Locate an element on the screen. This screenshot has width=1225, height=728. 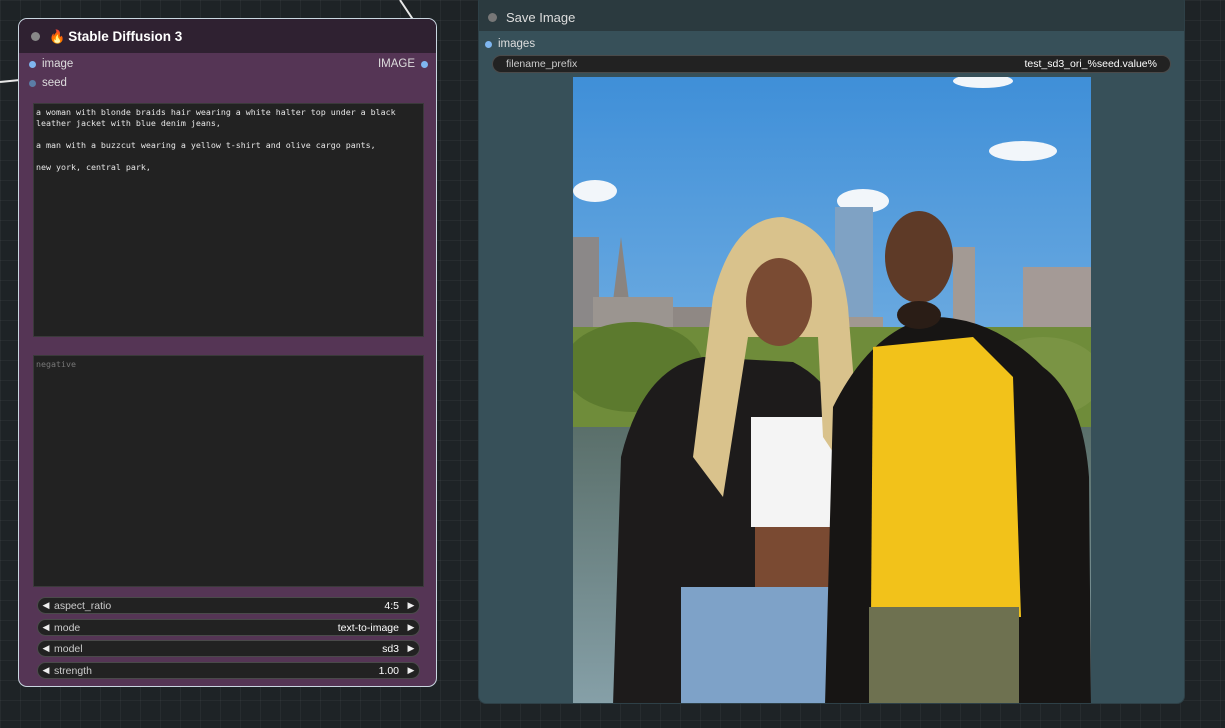
input-slot-image: image is located at coordinates (51, 64).